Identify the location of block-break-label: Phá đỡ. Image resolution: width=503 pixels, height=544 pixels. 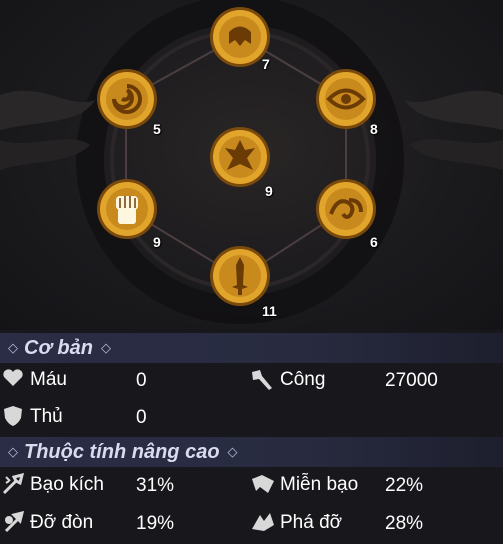
(311, 522).